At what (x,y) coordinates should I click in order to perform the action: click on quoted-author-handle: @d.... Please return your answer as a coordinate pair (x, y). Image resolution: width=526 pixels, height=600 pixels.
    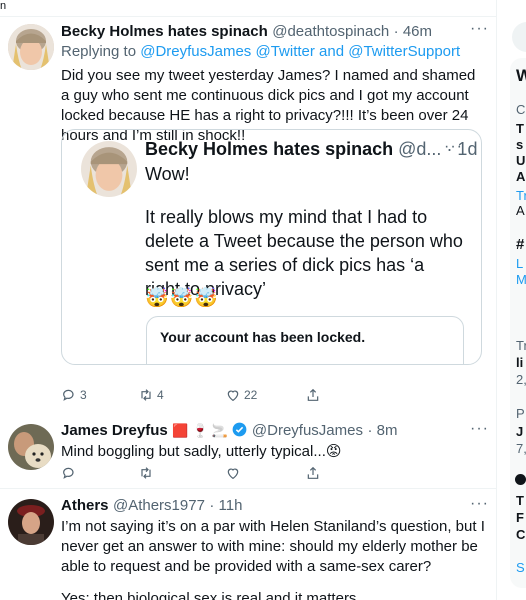
    Looking at the image, I should click on (419, 149).